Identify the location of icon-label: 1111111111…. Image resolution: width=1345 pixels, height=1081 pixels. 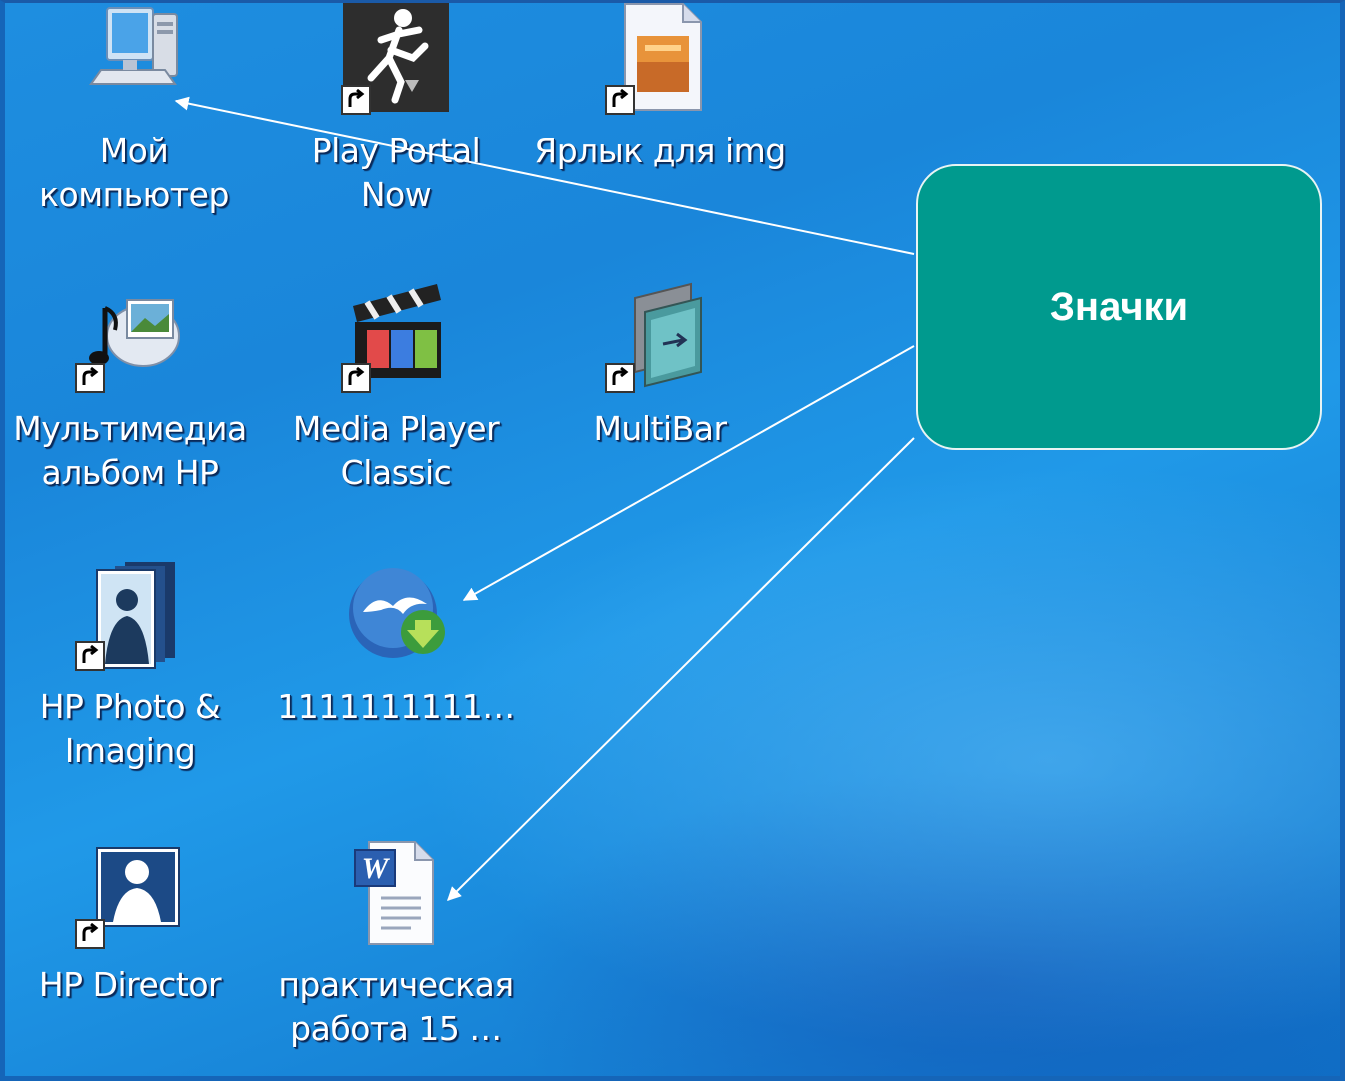
(396, 706).